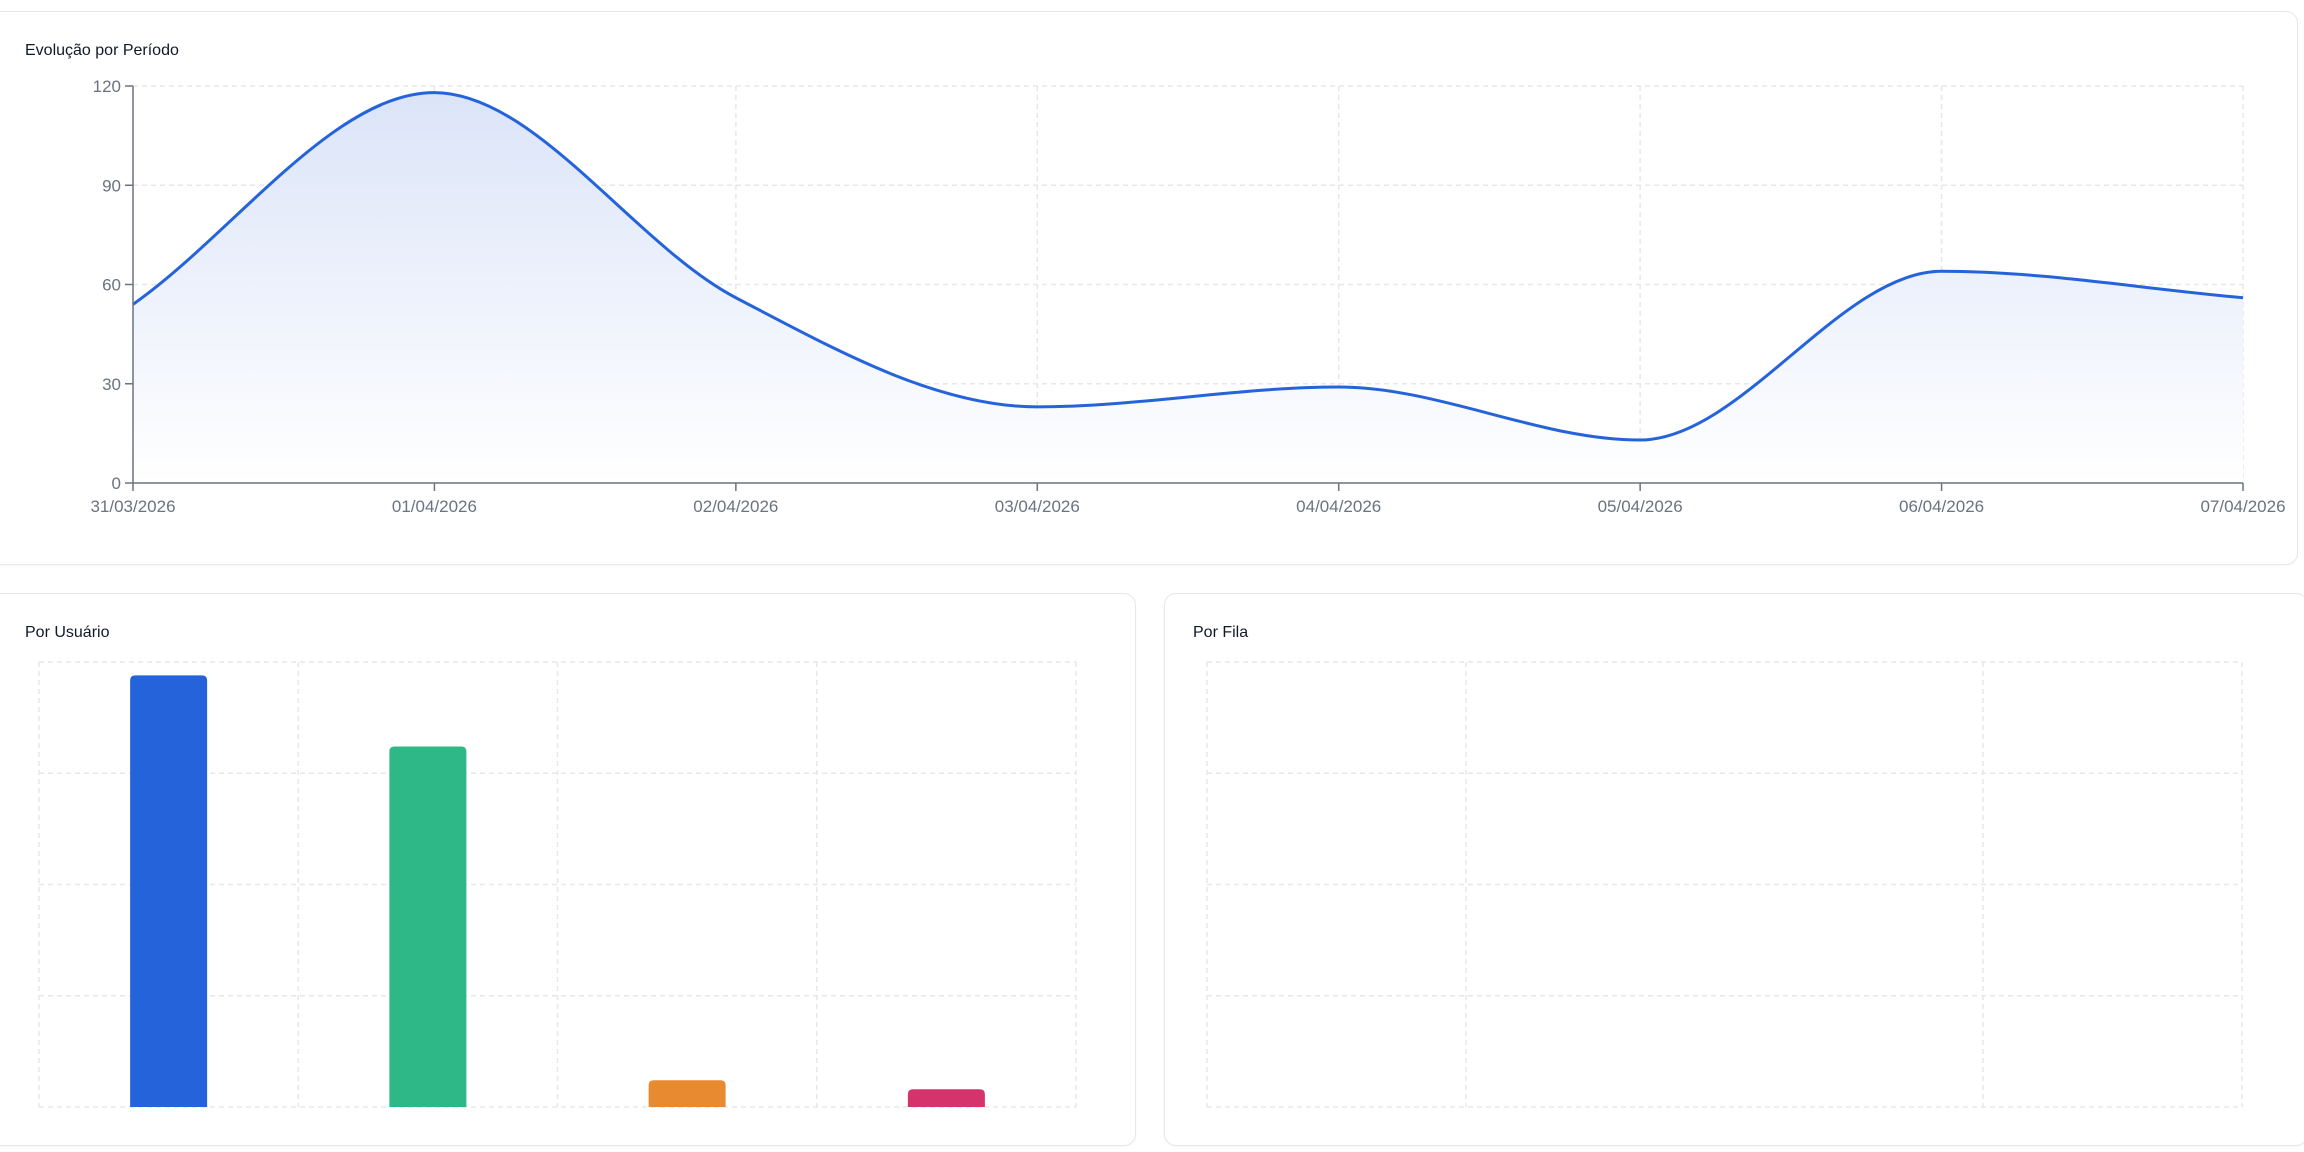  What do you see at coordinates (111, 285) in the screenshot?
I see `y-tick-label: 60` at bounding box center [111, 285].